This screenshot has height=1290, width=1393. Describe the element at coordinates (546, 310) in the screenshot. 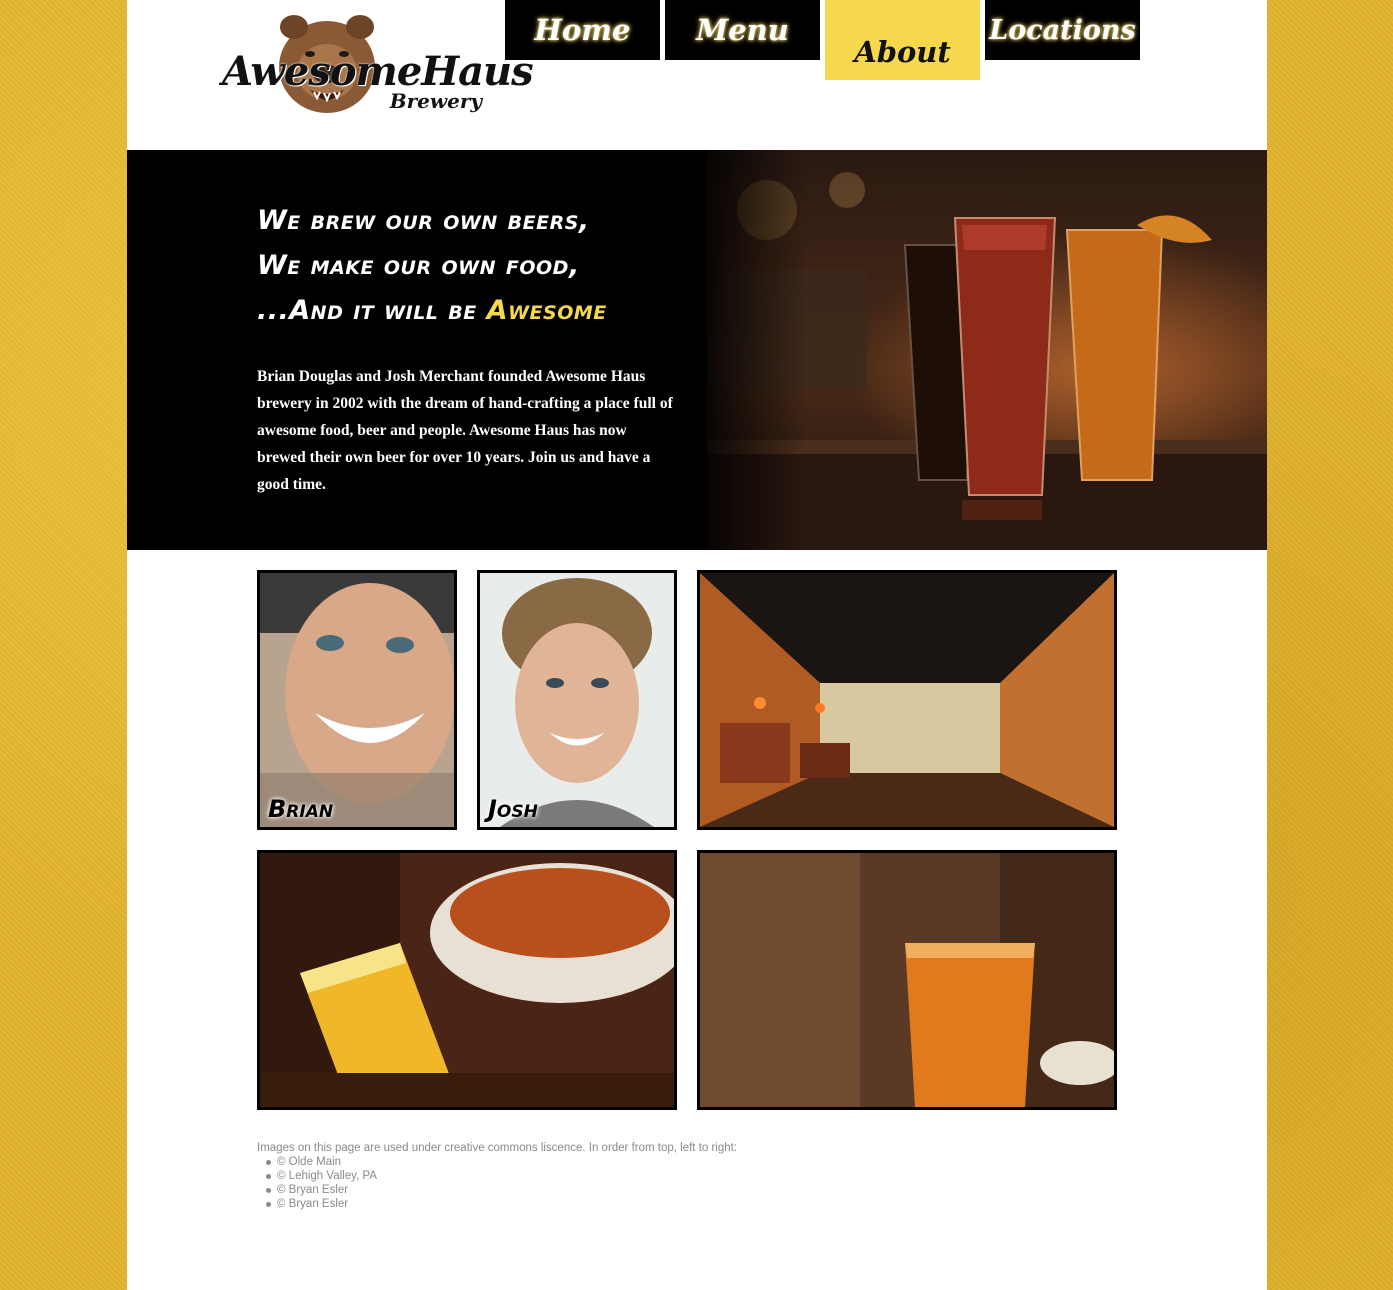

I see `hero-highlight-word: Awesome` at that location.